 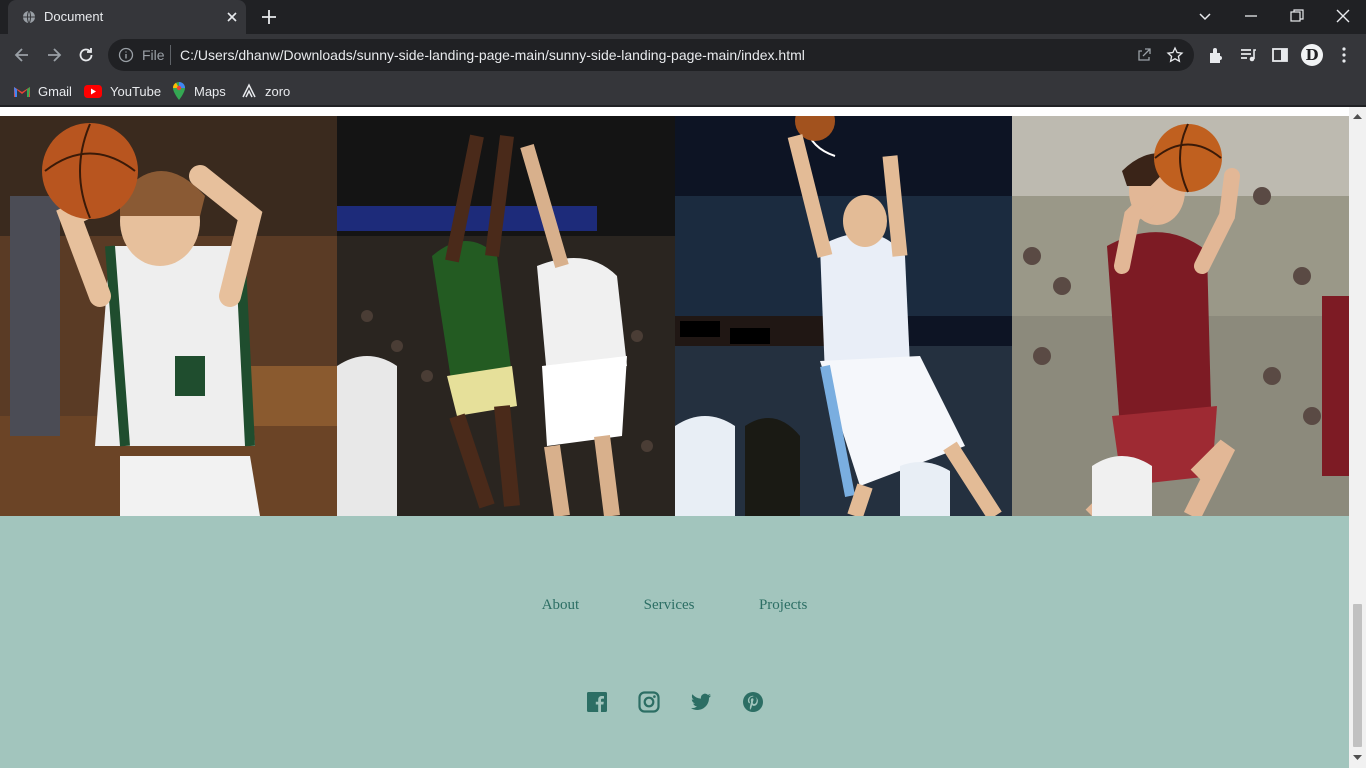 I want to click on side-panel-icon, so click(x=1280, y=55).